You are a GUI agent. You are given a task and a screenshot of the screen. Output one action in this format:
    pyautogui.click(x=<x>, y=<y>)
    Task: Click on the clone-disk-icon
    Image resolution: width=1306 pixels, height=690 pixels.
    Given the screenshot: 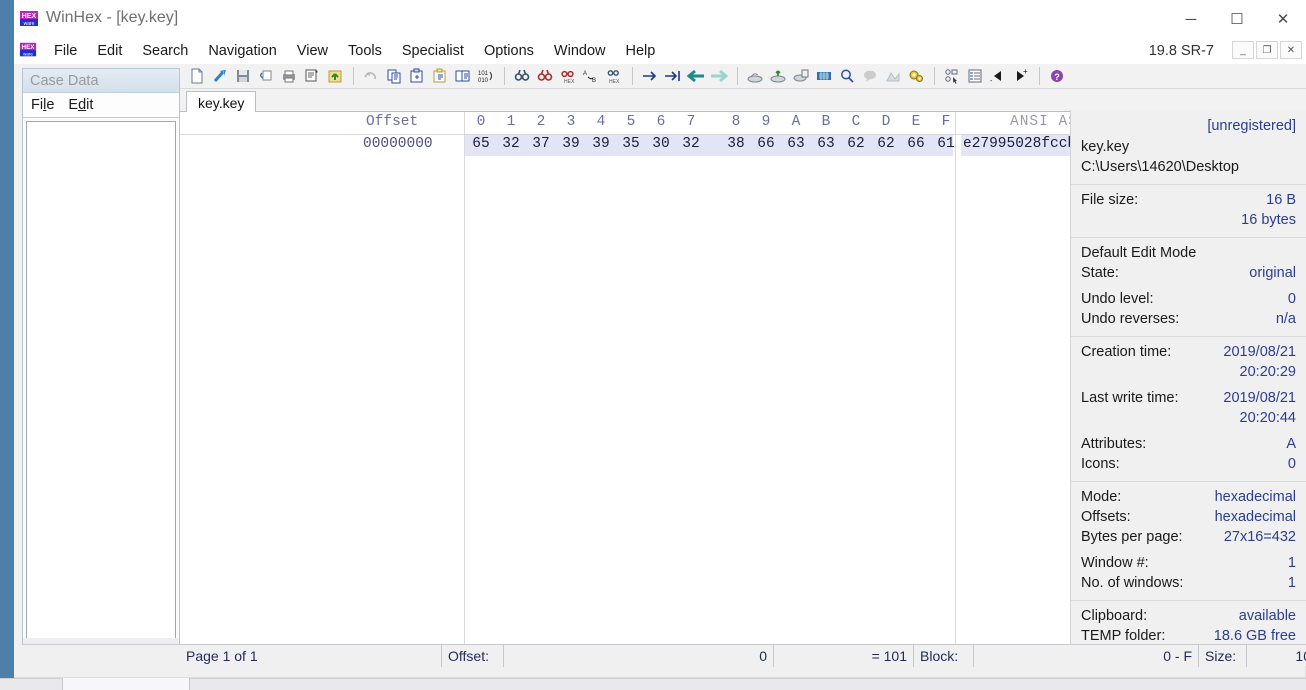 What is the action you would take?
    pyautogui.click(x=778, y=76)
    